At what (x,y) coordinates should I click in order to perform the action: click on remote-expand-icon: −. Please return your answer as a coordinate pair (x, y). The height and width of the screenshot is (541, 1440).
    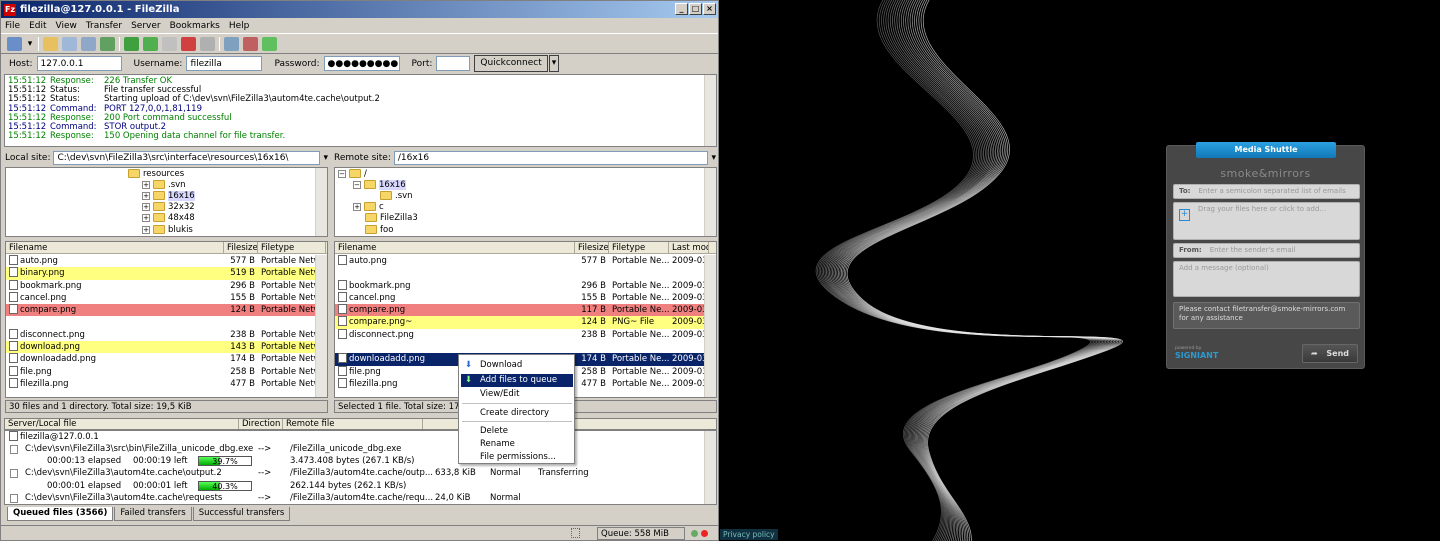
    Looking at the image, I should click on (342, 173).